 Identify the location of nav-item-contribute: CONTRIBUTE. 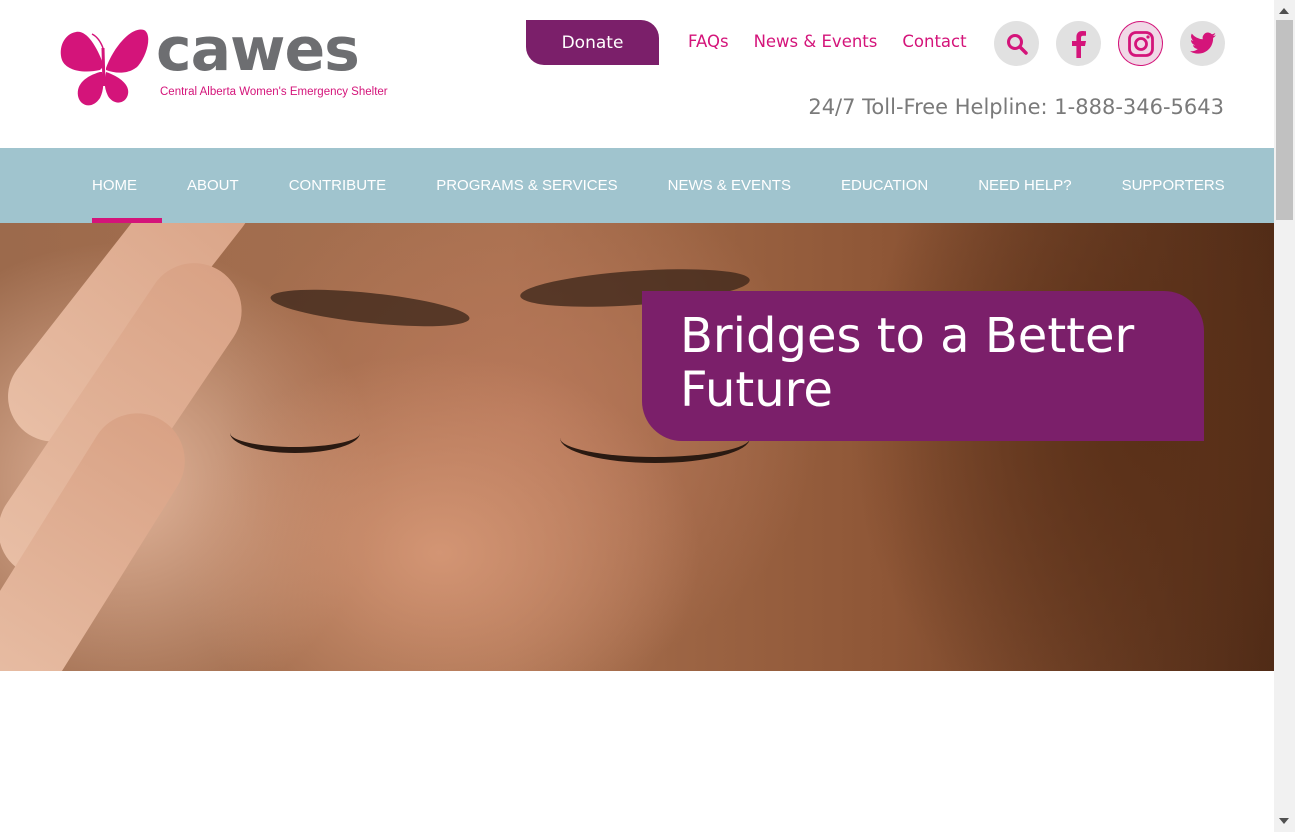
(338, 185).